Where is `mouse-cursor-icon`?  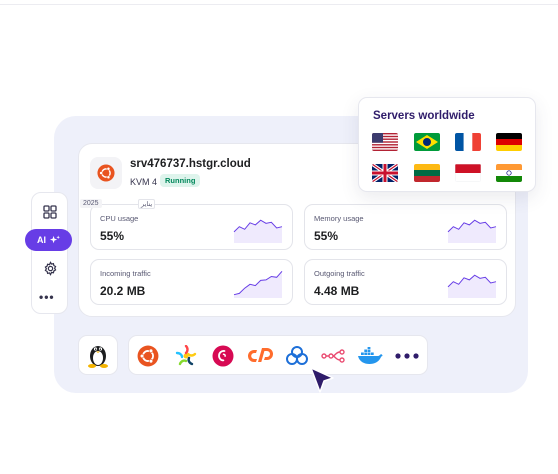 mouse-cursor-icon is located at coordinates (322, 380).